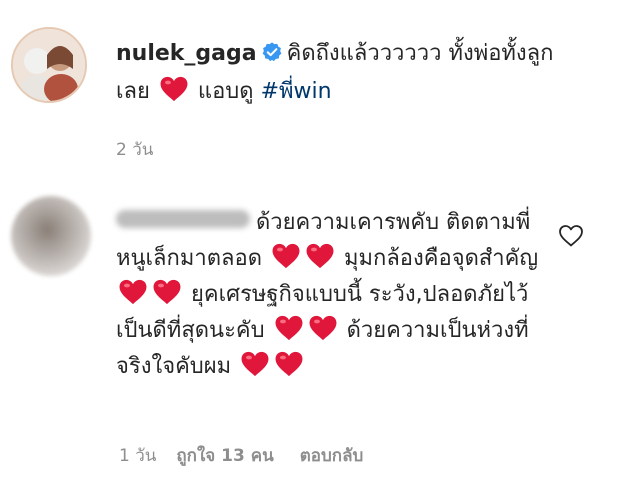 The height and width of the screenshot is (477, 626). What do you see at coordinates (225, 91) in the screenshot?
I see `post-text-2: แอบดู` at bounding box center [225, 91].